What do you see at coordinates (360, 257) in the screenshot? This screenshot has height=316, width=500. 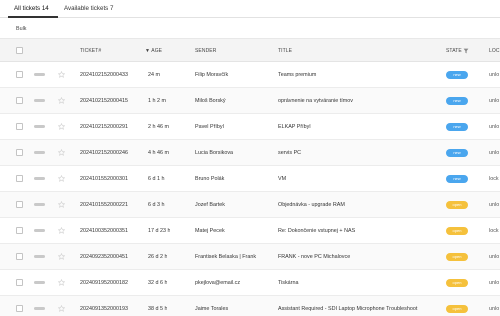 I see `ticket-title: FRANK - nove PC Michalovce` at bounding box center [360, 257].